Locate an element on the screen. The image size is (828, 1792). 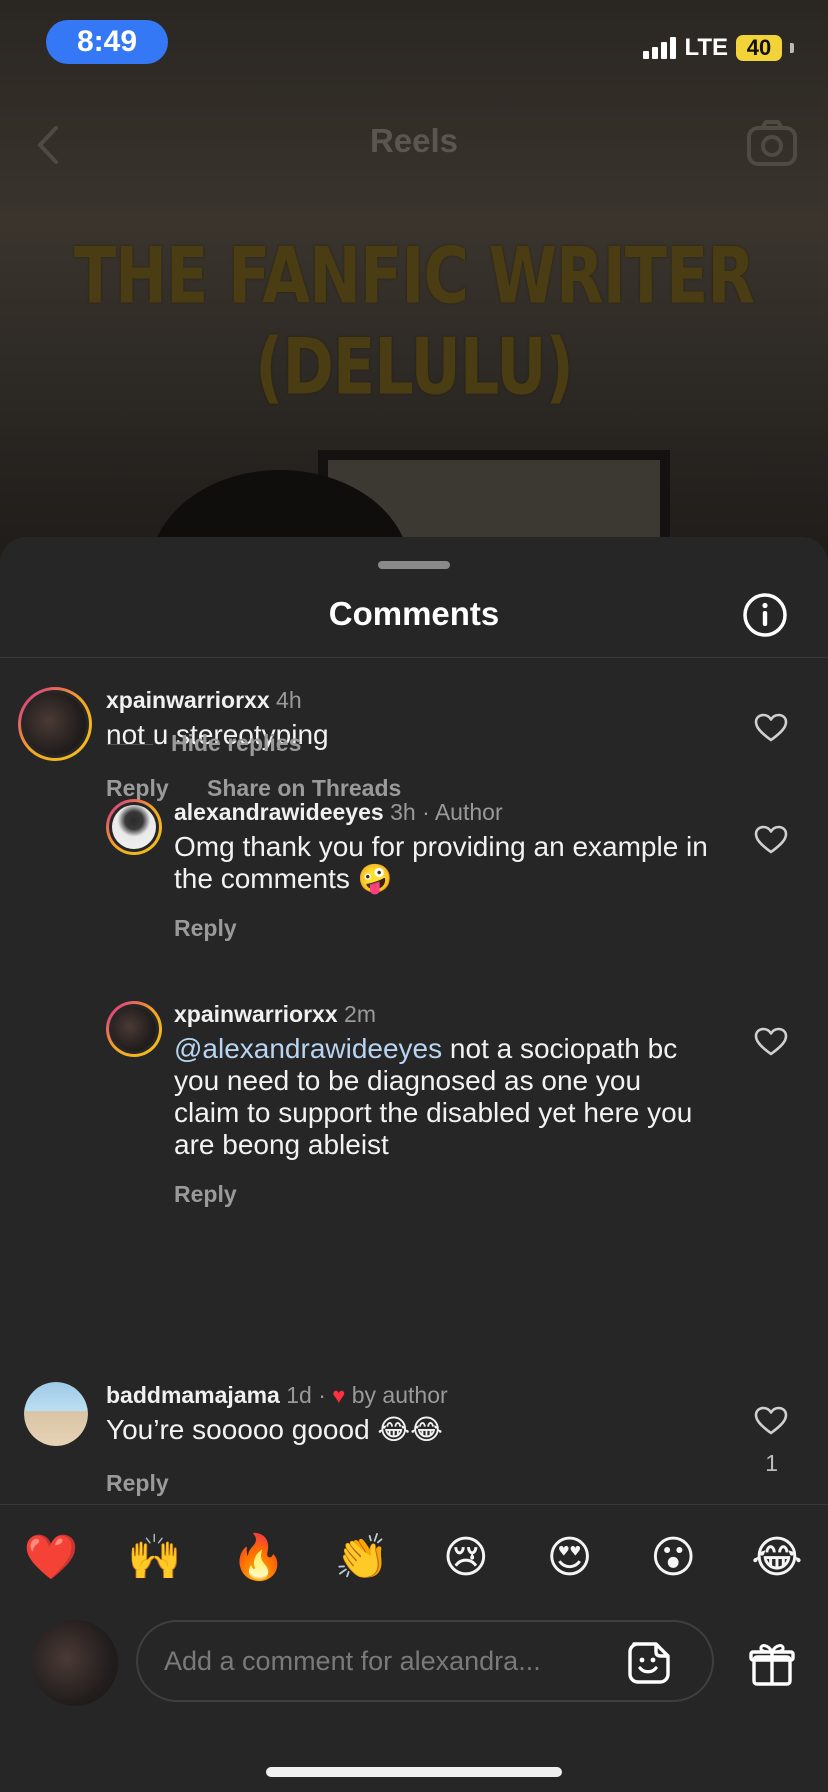
sheet-divider is located at coordinates (414, 657).